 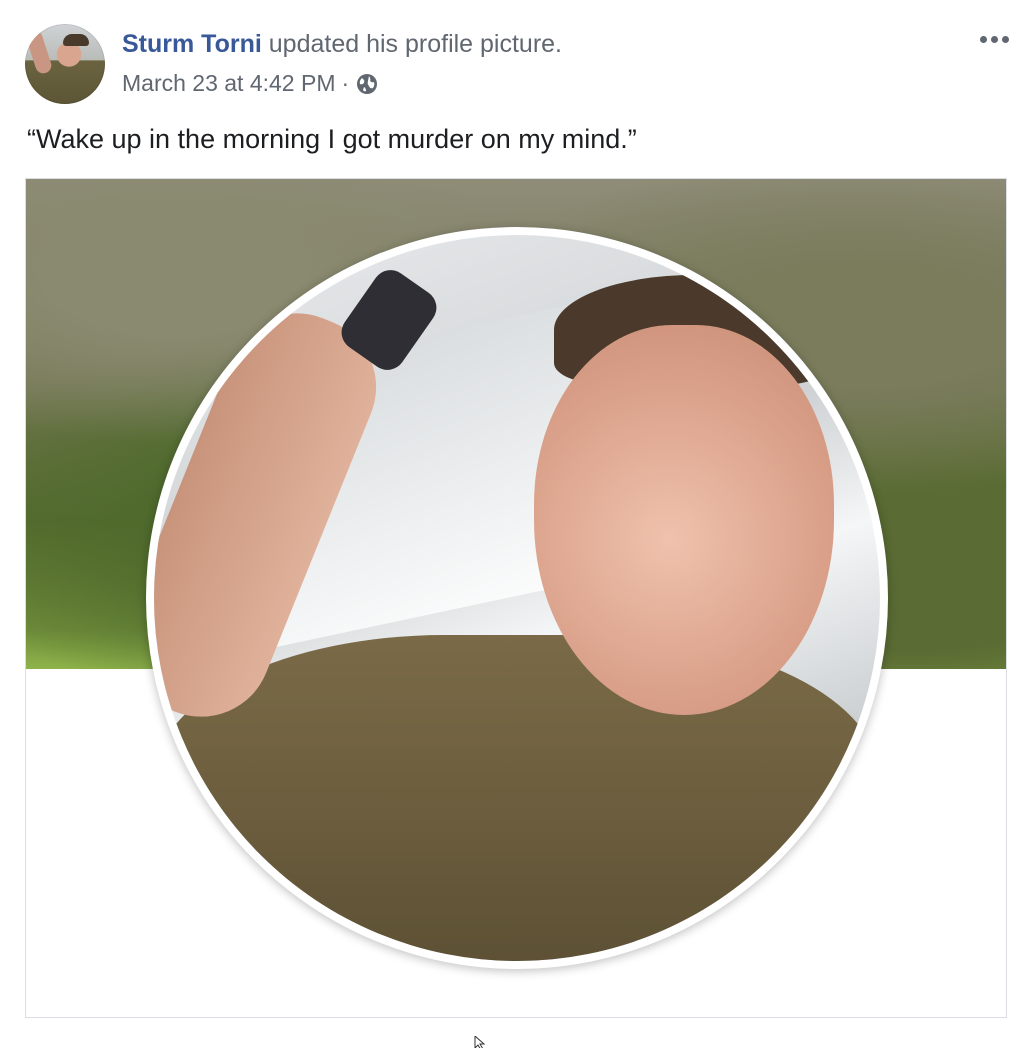 What do you see at coordinates (229, 83) in the screenshot?
I see `post-timestamp: March 23 at 4:42 PM` at bounding box center [229, 83].